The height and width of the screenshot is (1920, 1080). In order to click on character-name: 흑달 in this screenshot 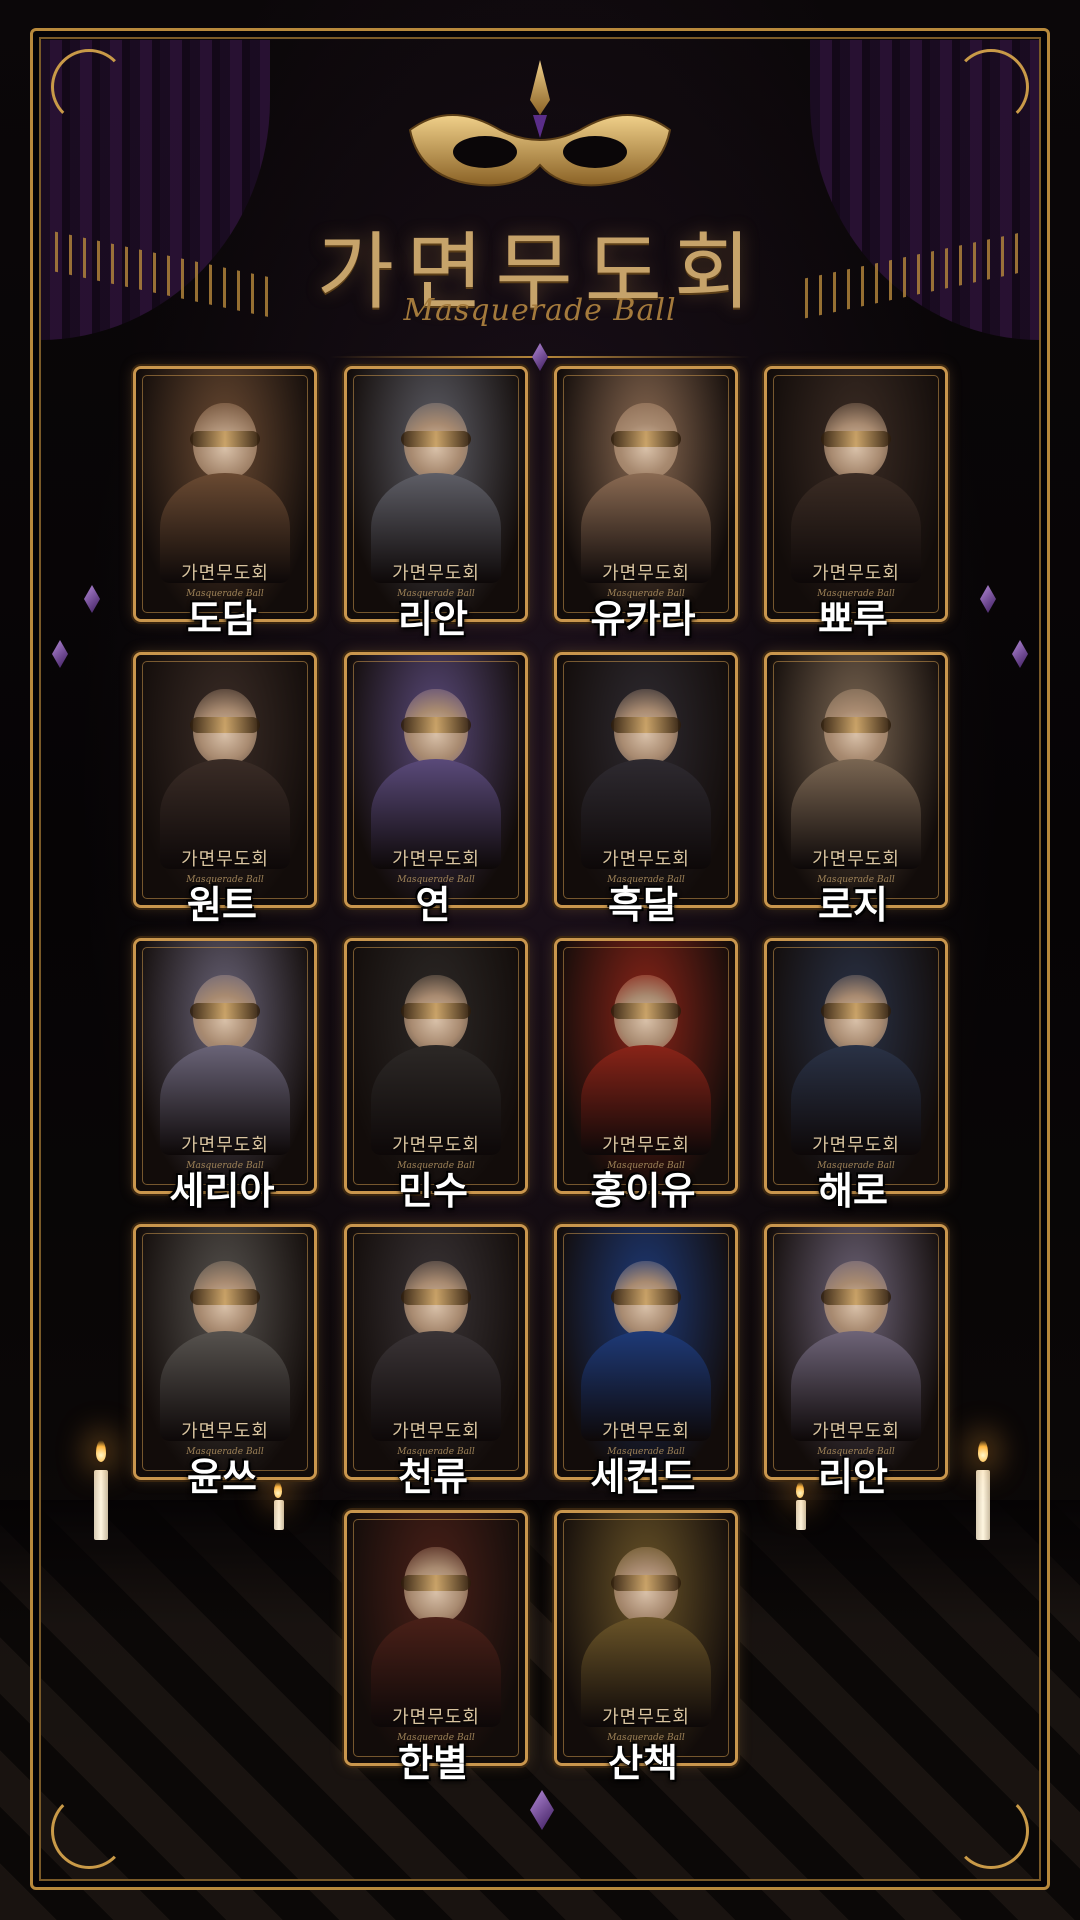, I will do `click(643, 905)`.